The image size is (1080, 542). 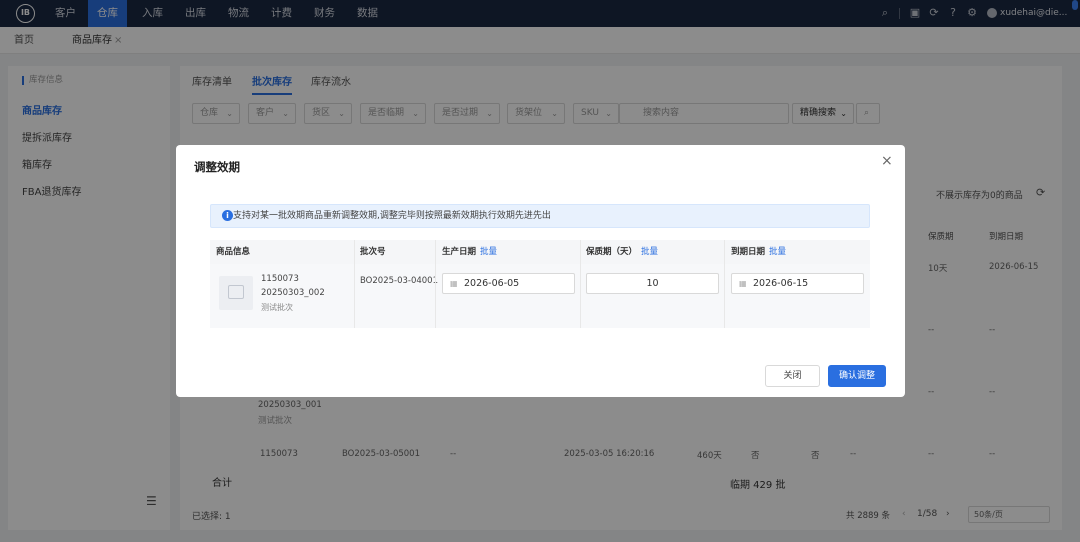 I want to click on bulk-expiry-date-link: 批量, so click(x=777, y=252).